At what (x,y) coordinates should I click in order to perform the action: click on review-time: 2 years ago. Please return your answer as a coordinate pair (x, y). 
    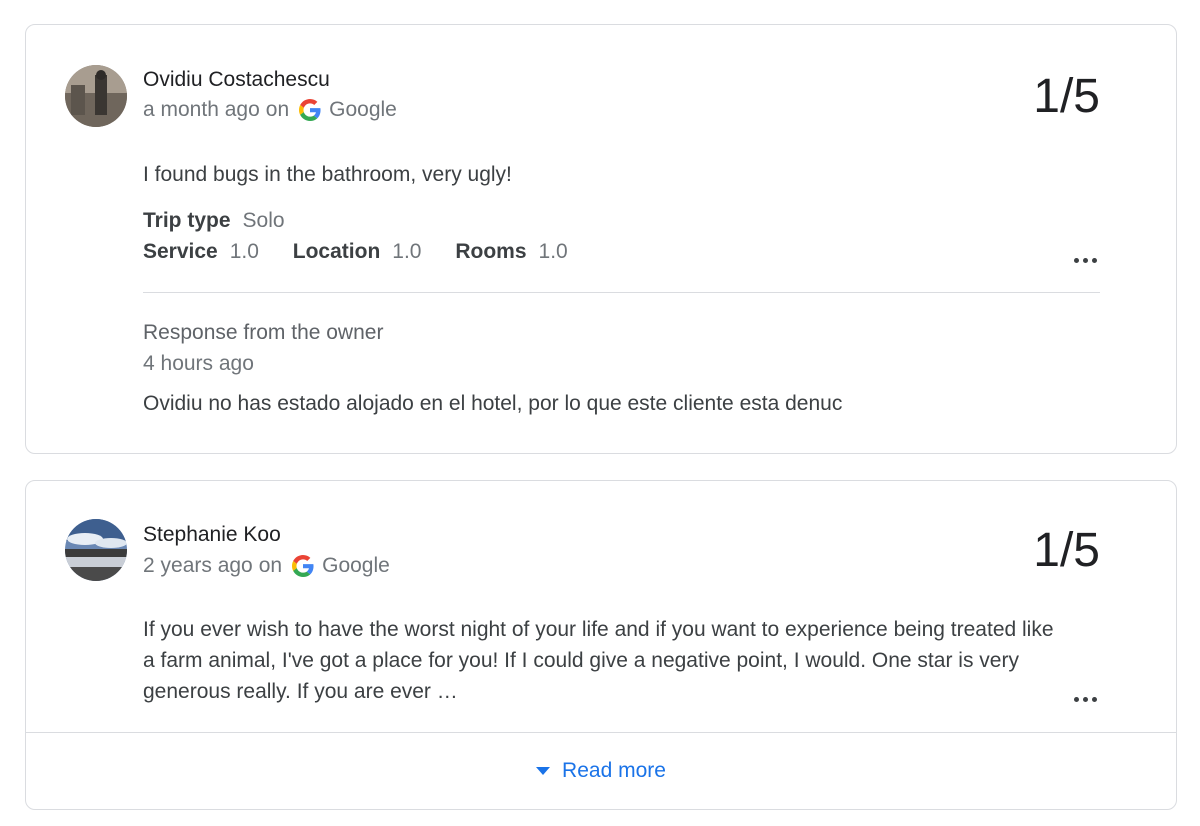
    Looking at the image, I should click on (198, 565).